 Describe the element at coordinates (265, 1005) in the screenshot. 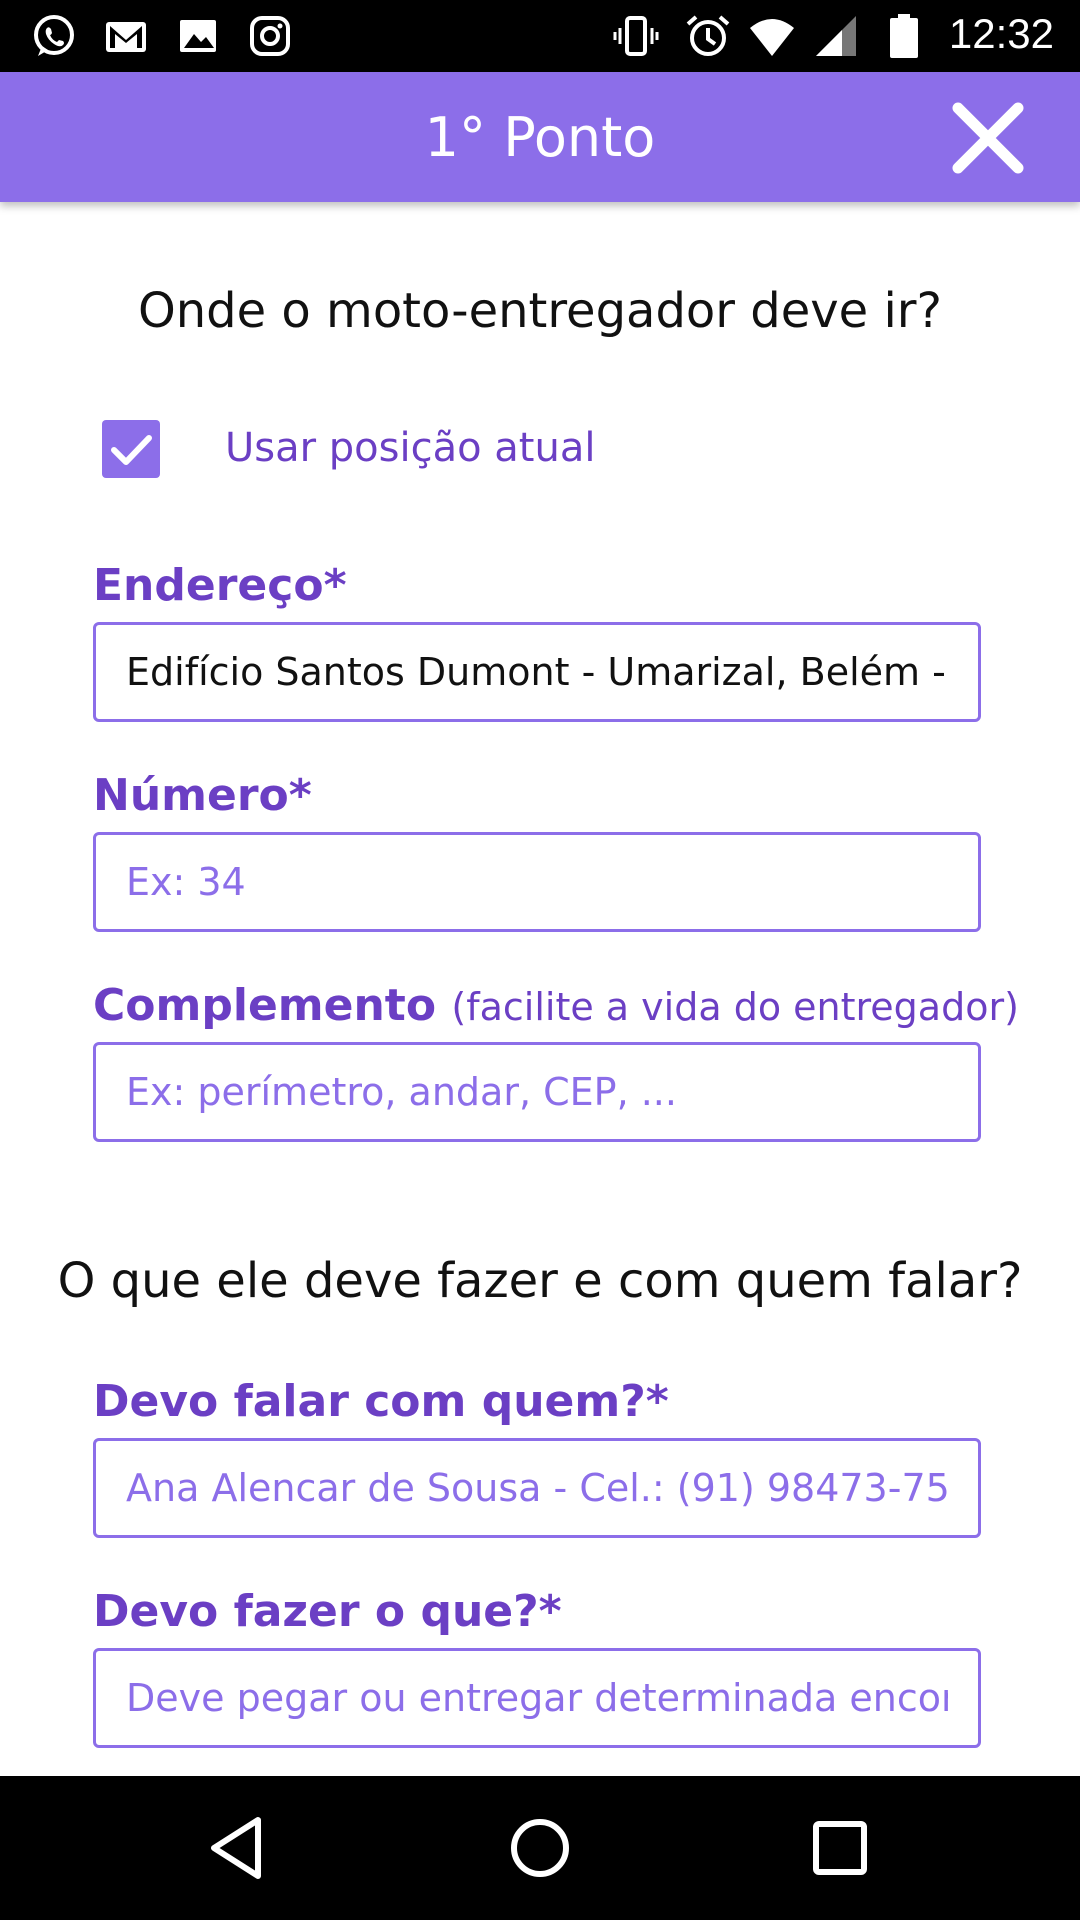

I see `complement-label: Complemento` at that location.